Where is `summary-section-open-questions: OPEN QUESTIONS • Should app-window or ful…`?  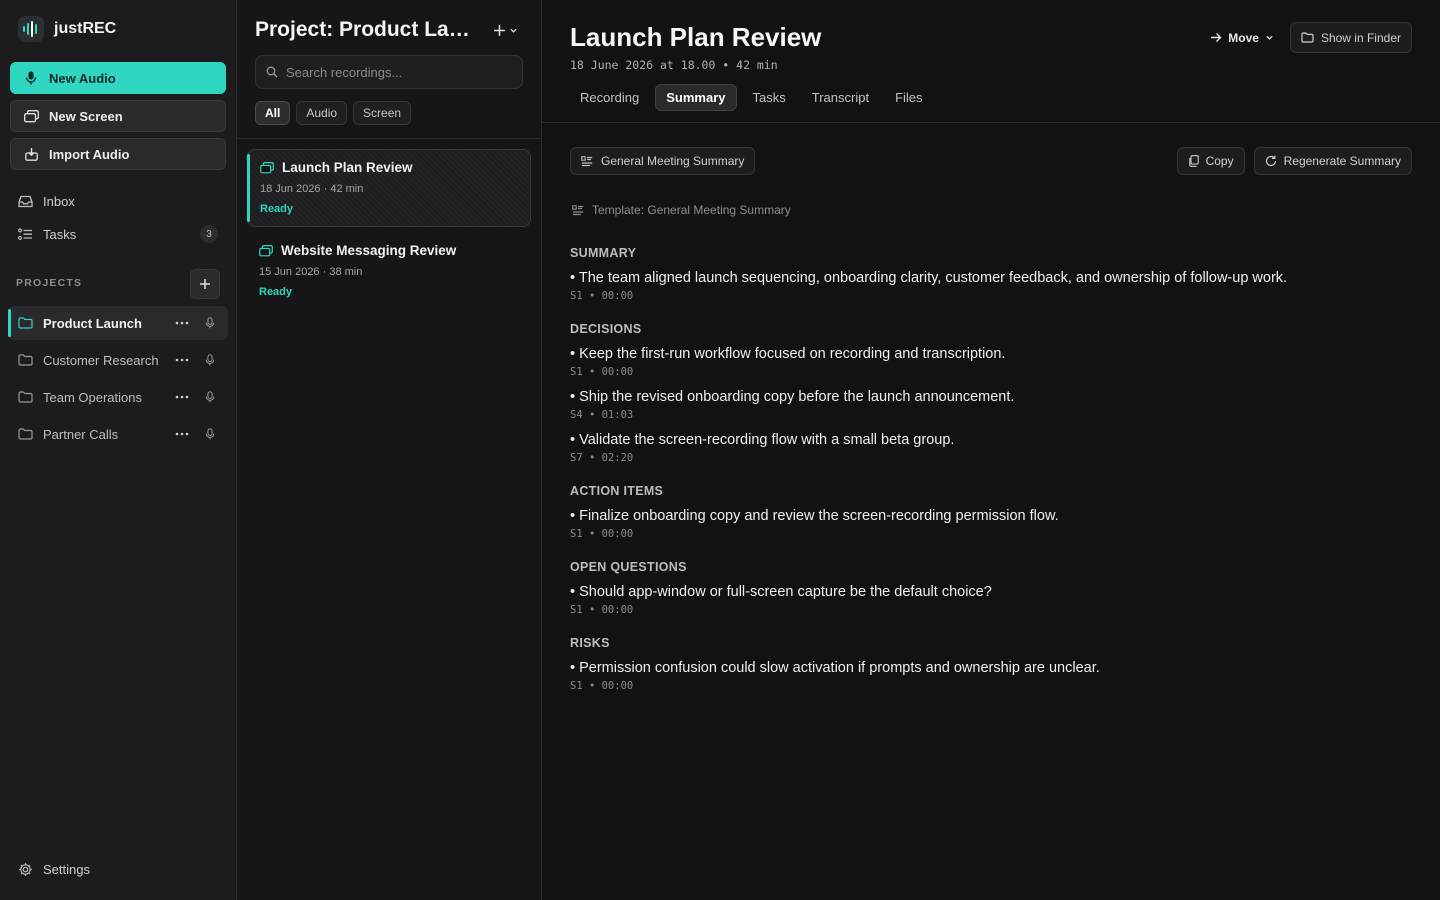 summary-section-open-questions: OPEN QUESTIONS • Should app-window or ful… is located at coordinates (990, 588).